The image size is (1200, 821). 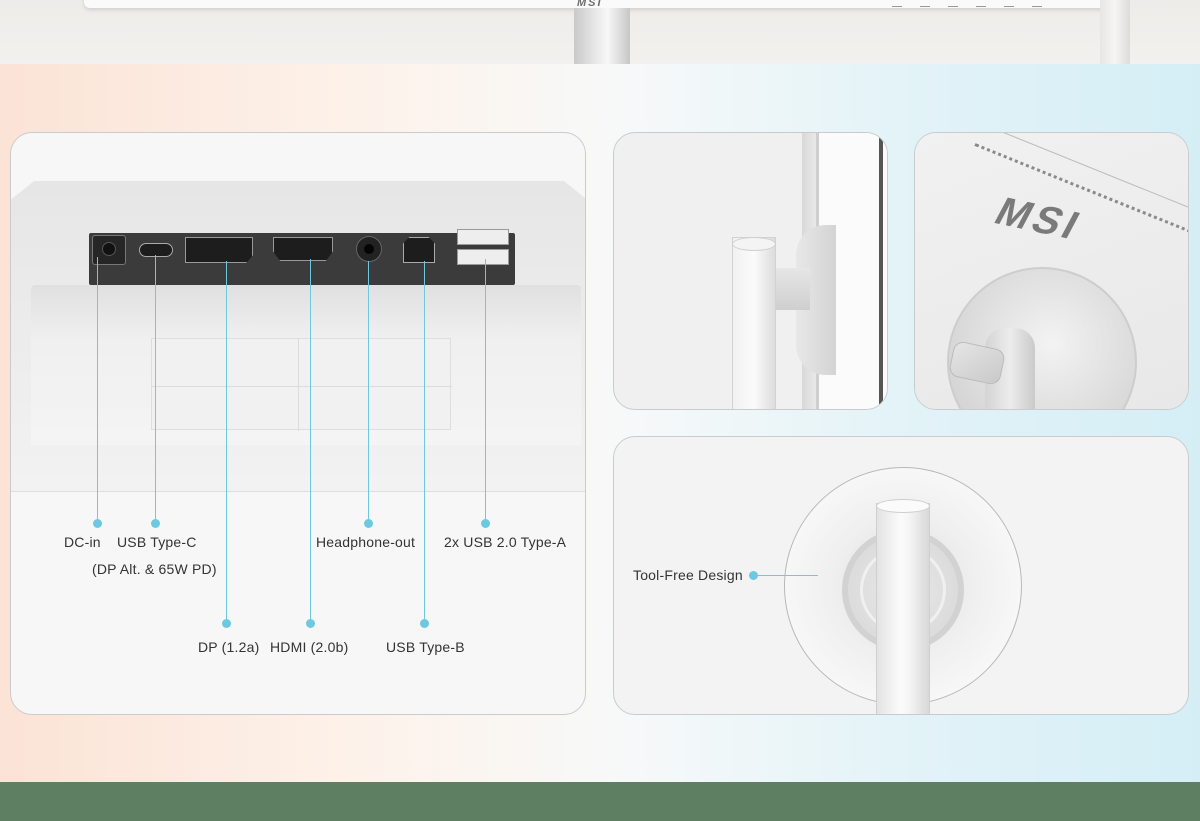 I want to click on usb-b-leader, so click(x=424, y=442).